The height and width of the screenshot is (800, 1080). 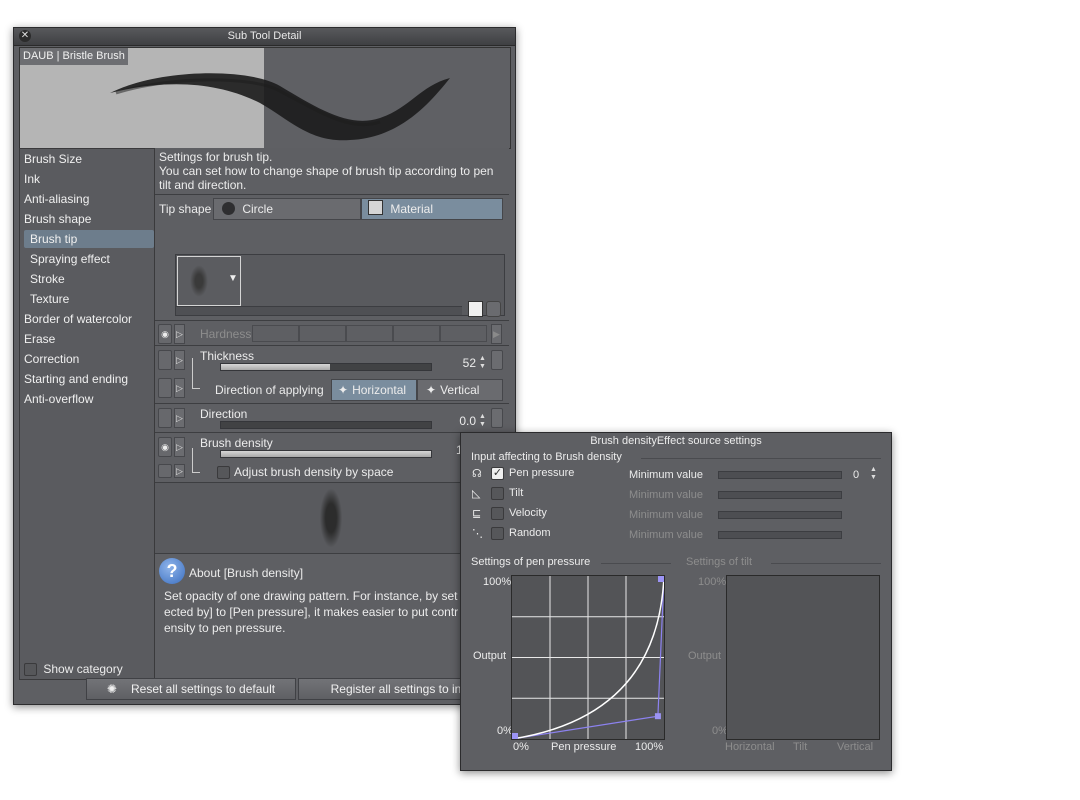 I want to click on random-checkbox, so click(x=497, y=533).